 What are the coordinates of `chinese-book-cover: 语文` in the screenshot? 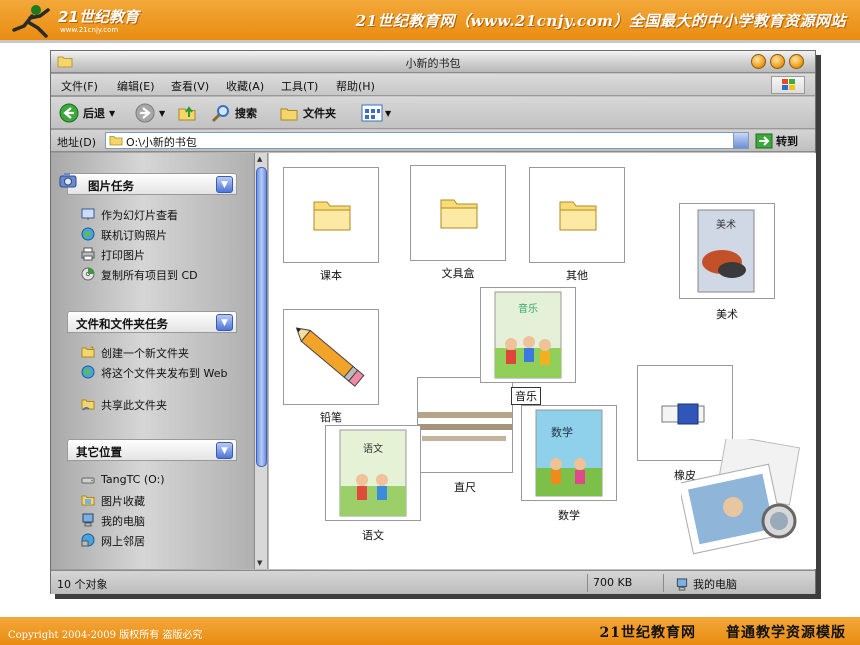 It's located at (373, 473).